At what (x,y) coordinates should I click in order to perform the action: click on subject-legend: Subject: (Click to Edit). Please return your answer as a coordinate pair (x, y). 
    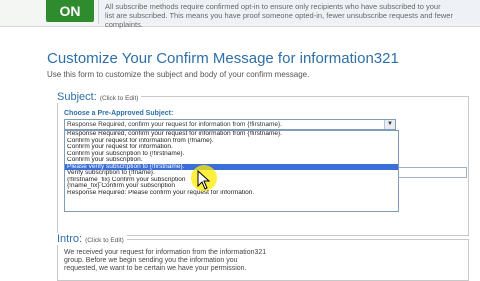
    Looking at the image, I should click on (98, 97).